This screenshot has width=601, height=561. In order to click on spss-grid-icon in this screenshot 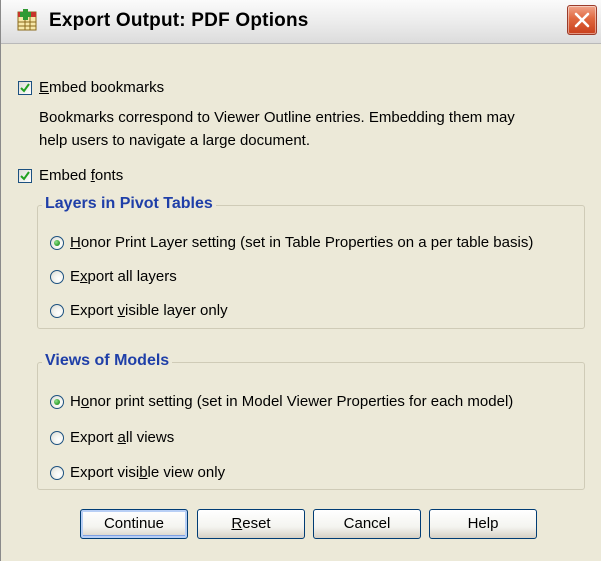, I will do `click(27, 21)`.